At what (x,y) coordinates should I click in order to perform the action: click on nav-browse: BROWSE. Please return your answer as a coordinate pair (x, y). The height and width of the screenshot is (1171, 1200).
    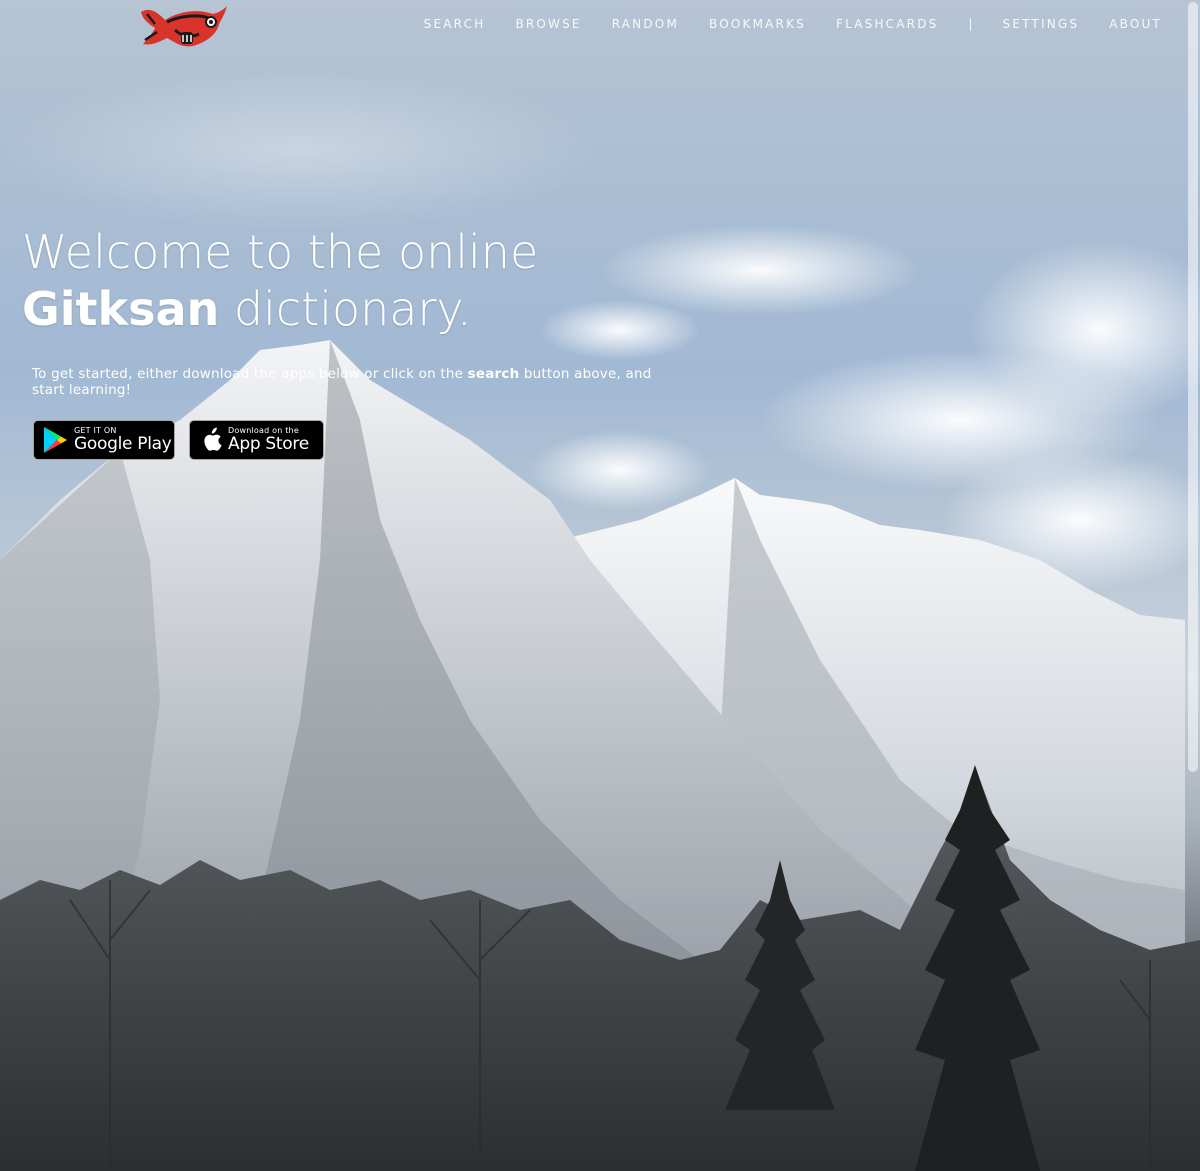
    Looking at the image, I should click on (548, 24).